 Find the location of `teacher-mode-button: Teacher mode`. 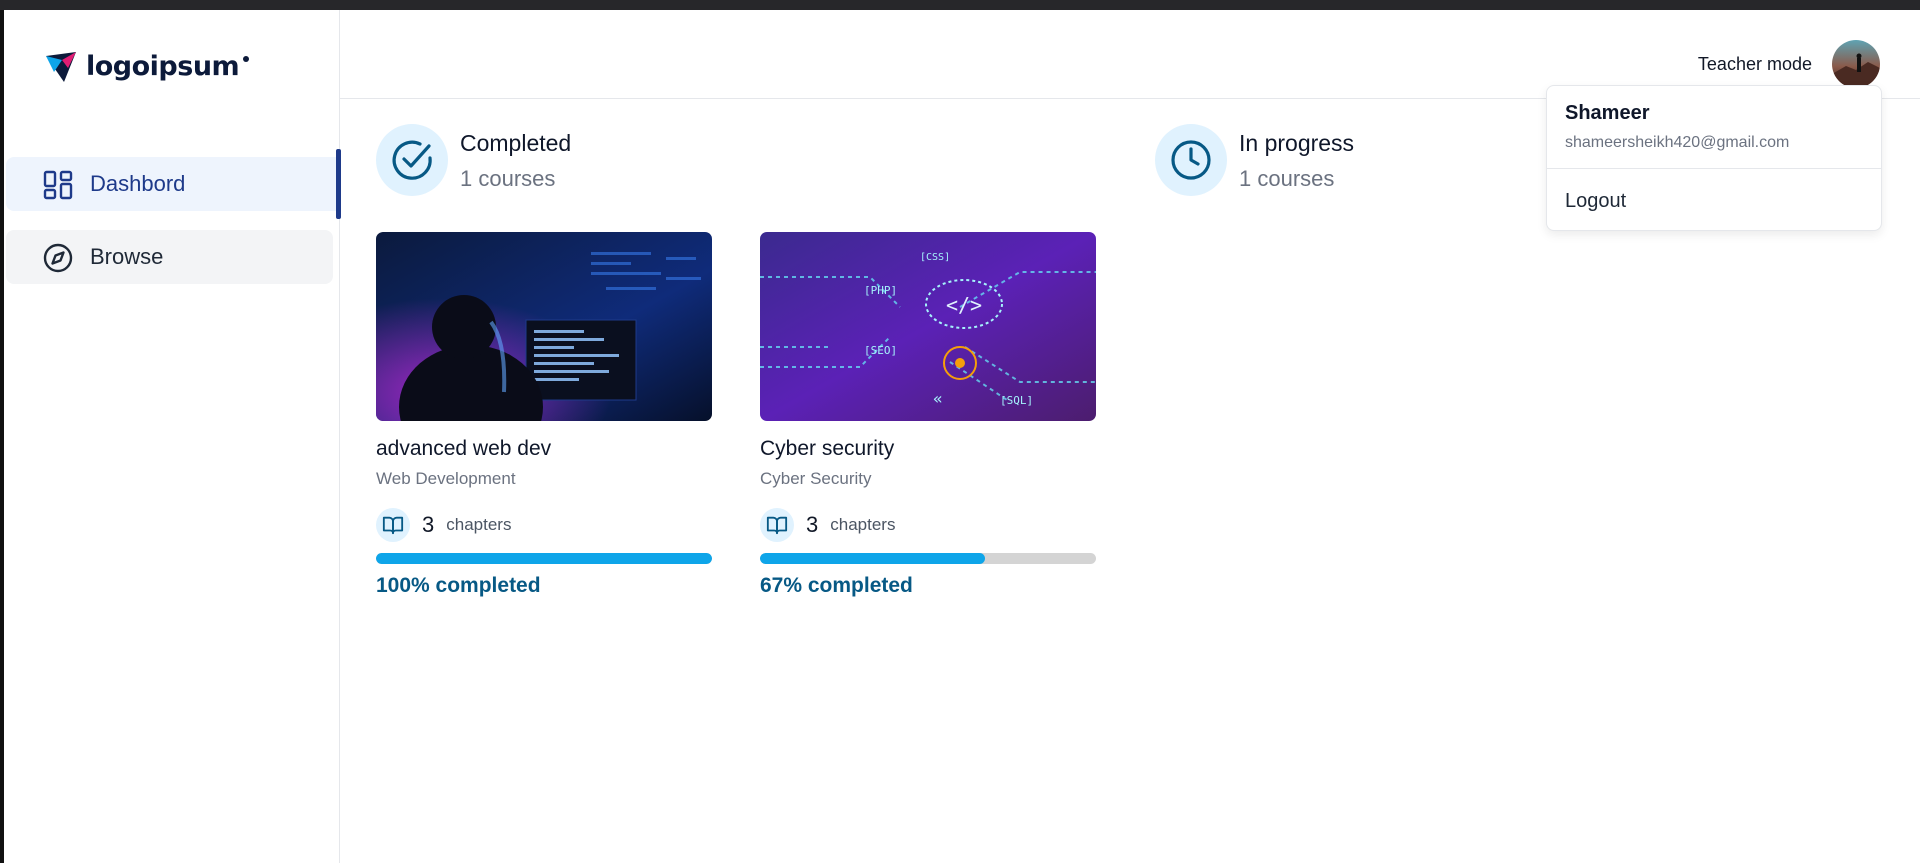

teacher-mode-button: Teacher mode is located at coordinates (1755, 64).